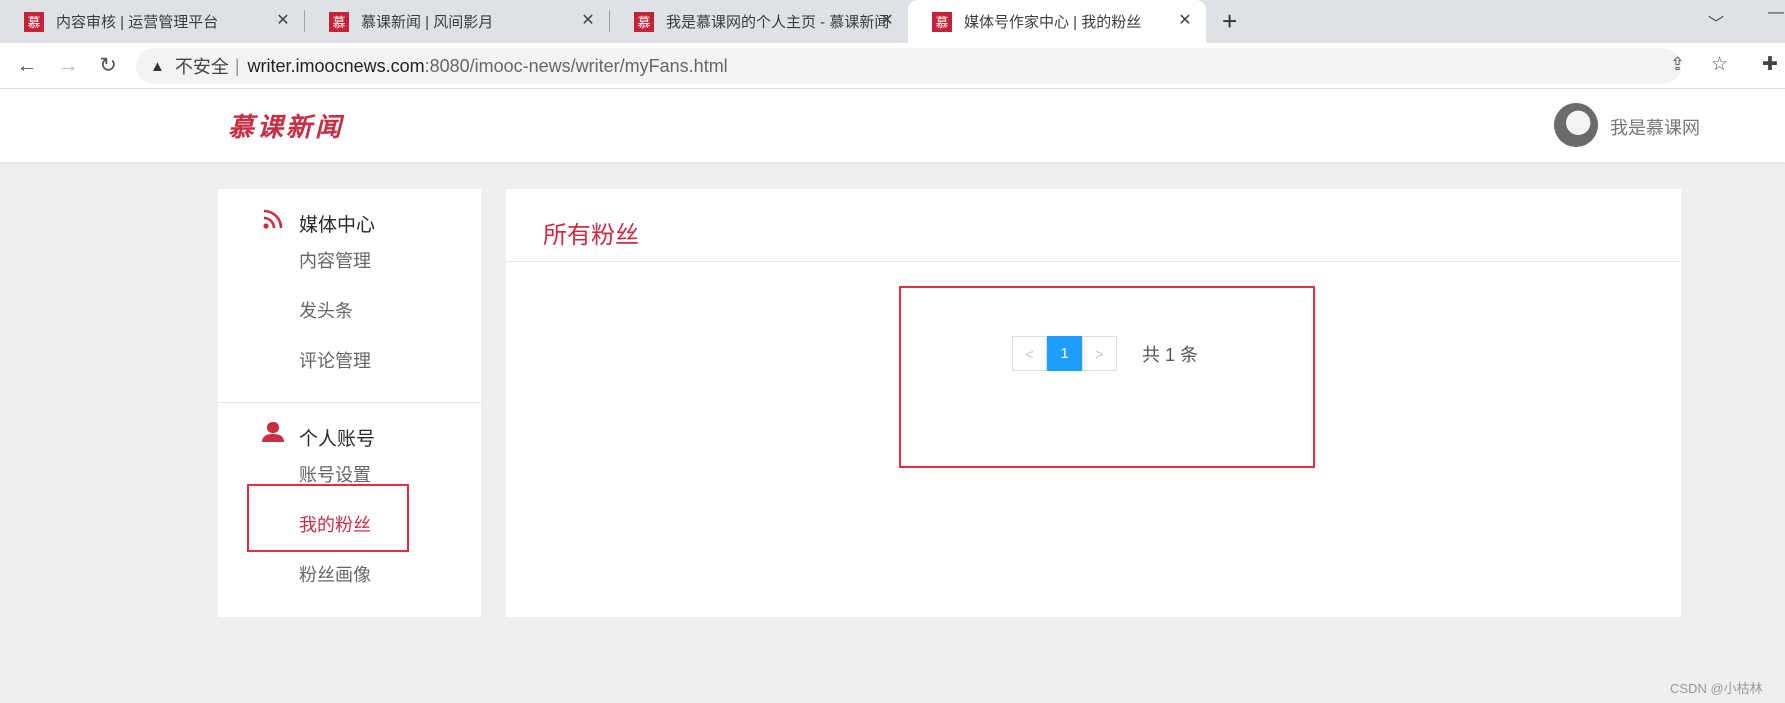  What do you see at coordinates (1655, 127) in the screenshot?
I see `user-name: 我是慕课网` at bounding box center [1655, 127].